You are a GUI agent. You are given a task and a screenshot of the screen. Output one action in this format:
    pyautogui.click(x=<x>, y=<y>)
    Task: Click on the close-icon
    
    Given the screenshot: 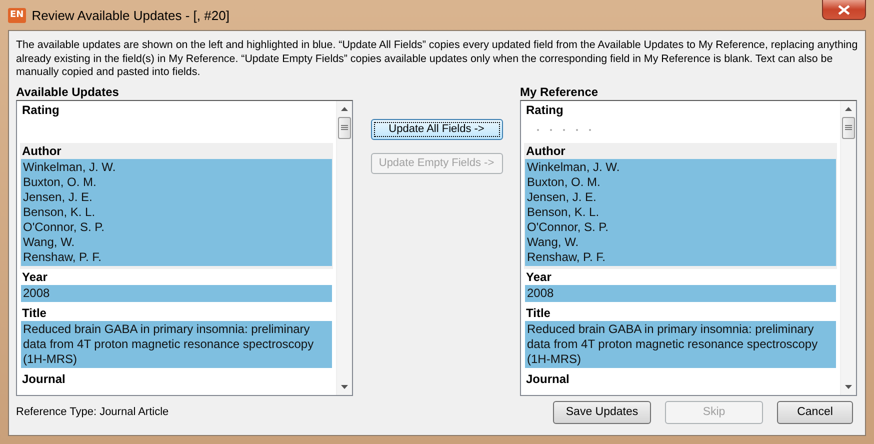 What is the action you would take?
    pyautogui.click(x=844, y=9)
    